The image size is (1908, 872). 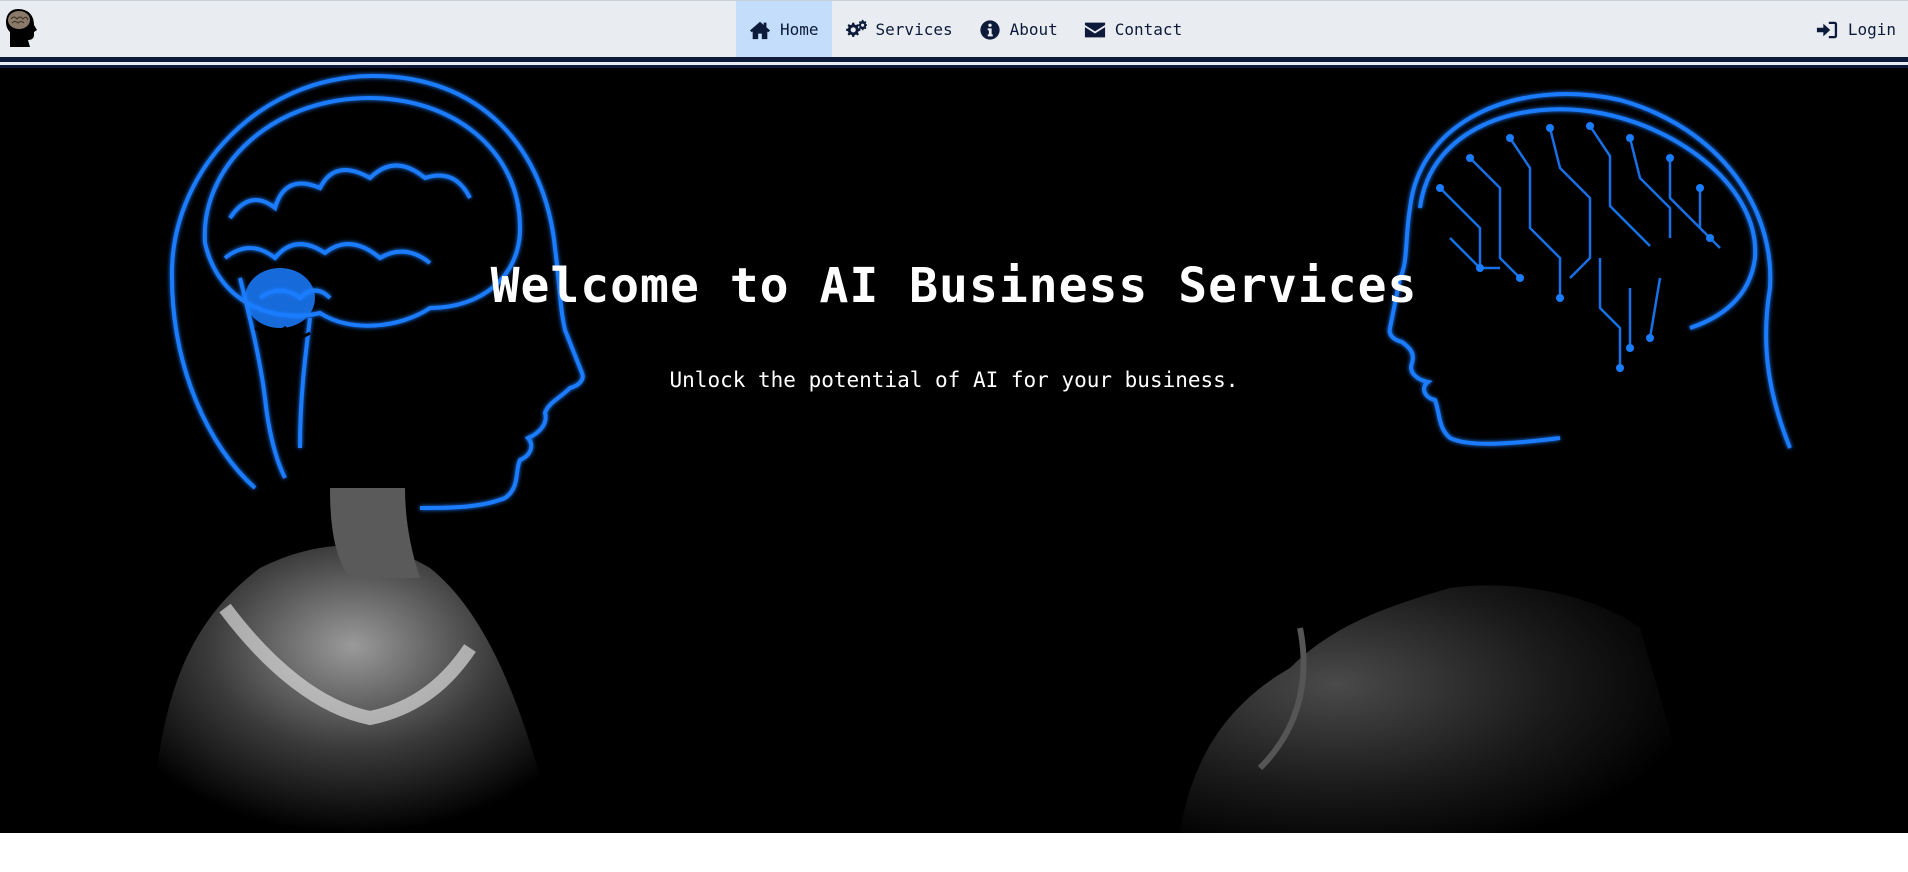 I want to click on nav-item-services: Services, so click(x=899, y=29).